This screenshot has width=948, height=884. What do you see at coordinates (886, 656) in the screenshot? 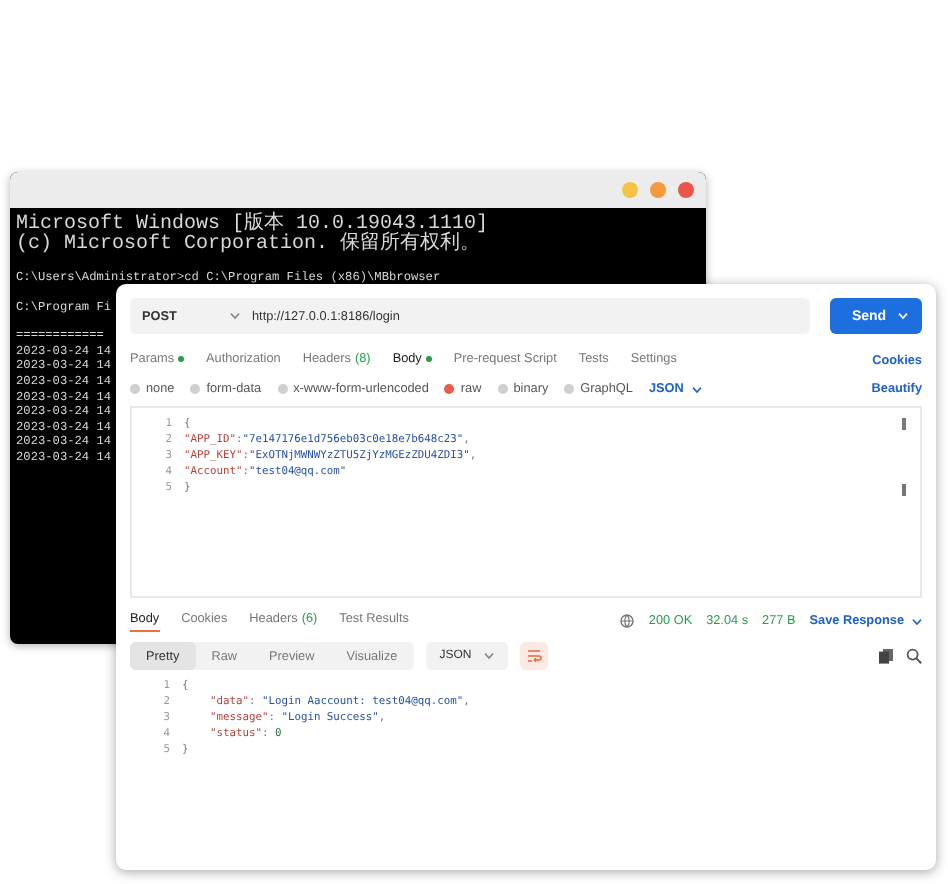
I see `copy-icon` at bounding box center [886, 656].